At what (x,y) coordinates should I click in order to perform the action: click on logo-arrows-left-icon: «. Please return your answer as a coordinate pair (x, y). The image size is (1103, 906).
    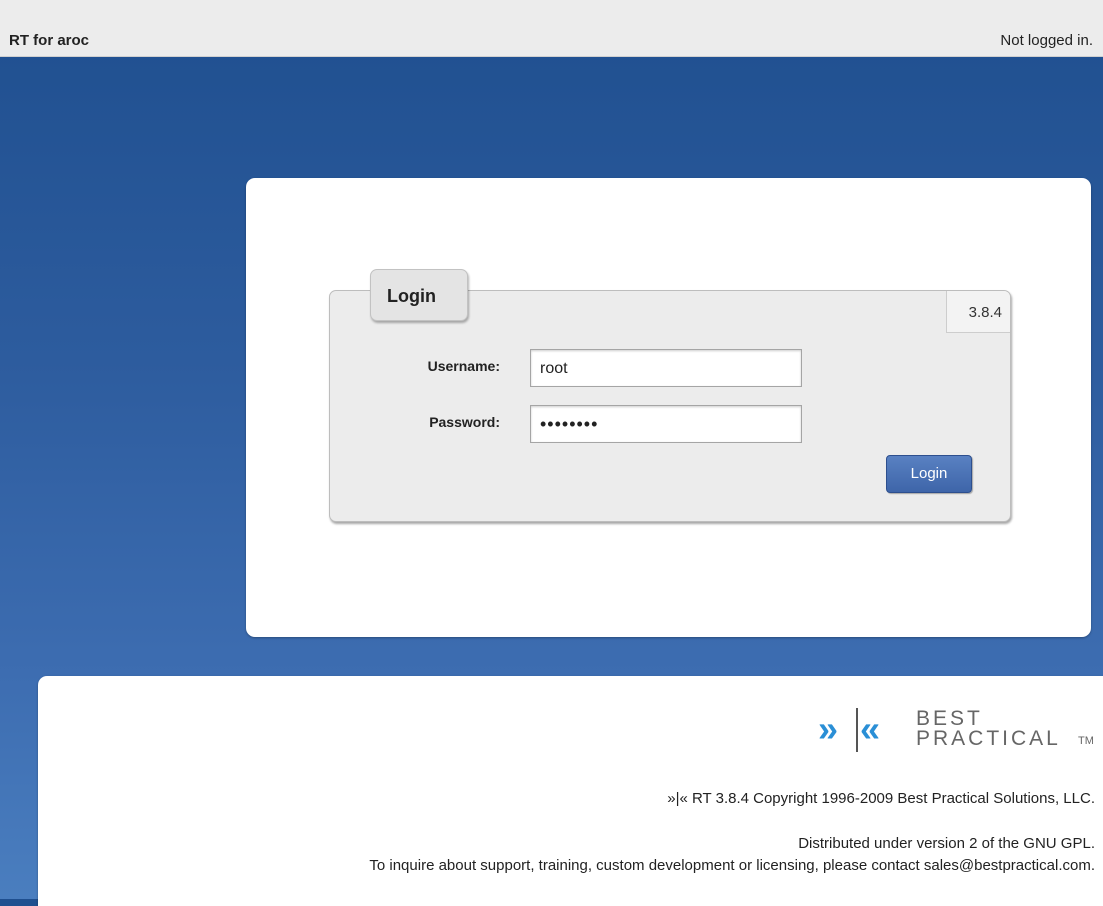
    Looking at the image, I should click on (870, 728).